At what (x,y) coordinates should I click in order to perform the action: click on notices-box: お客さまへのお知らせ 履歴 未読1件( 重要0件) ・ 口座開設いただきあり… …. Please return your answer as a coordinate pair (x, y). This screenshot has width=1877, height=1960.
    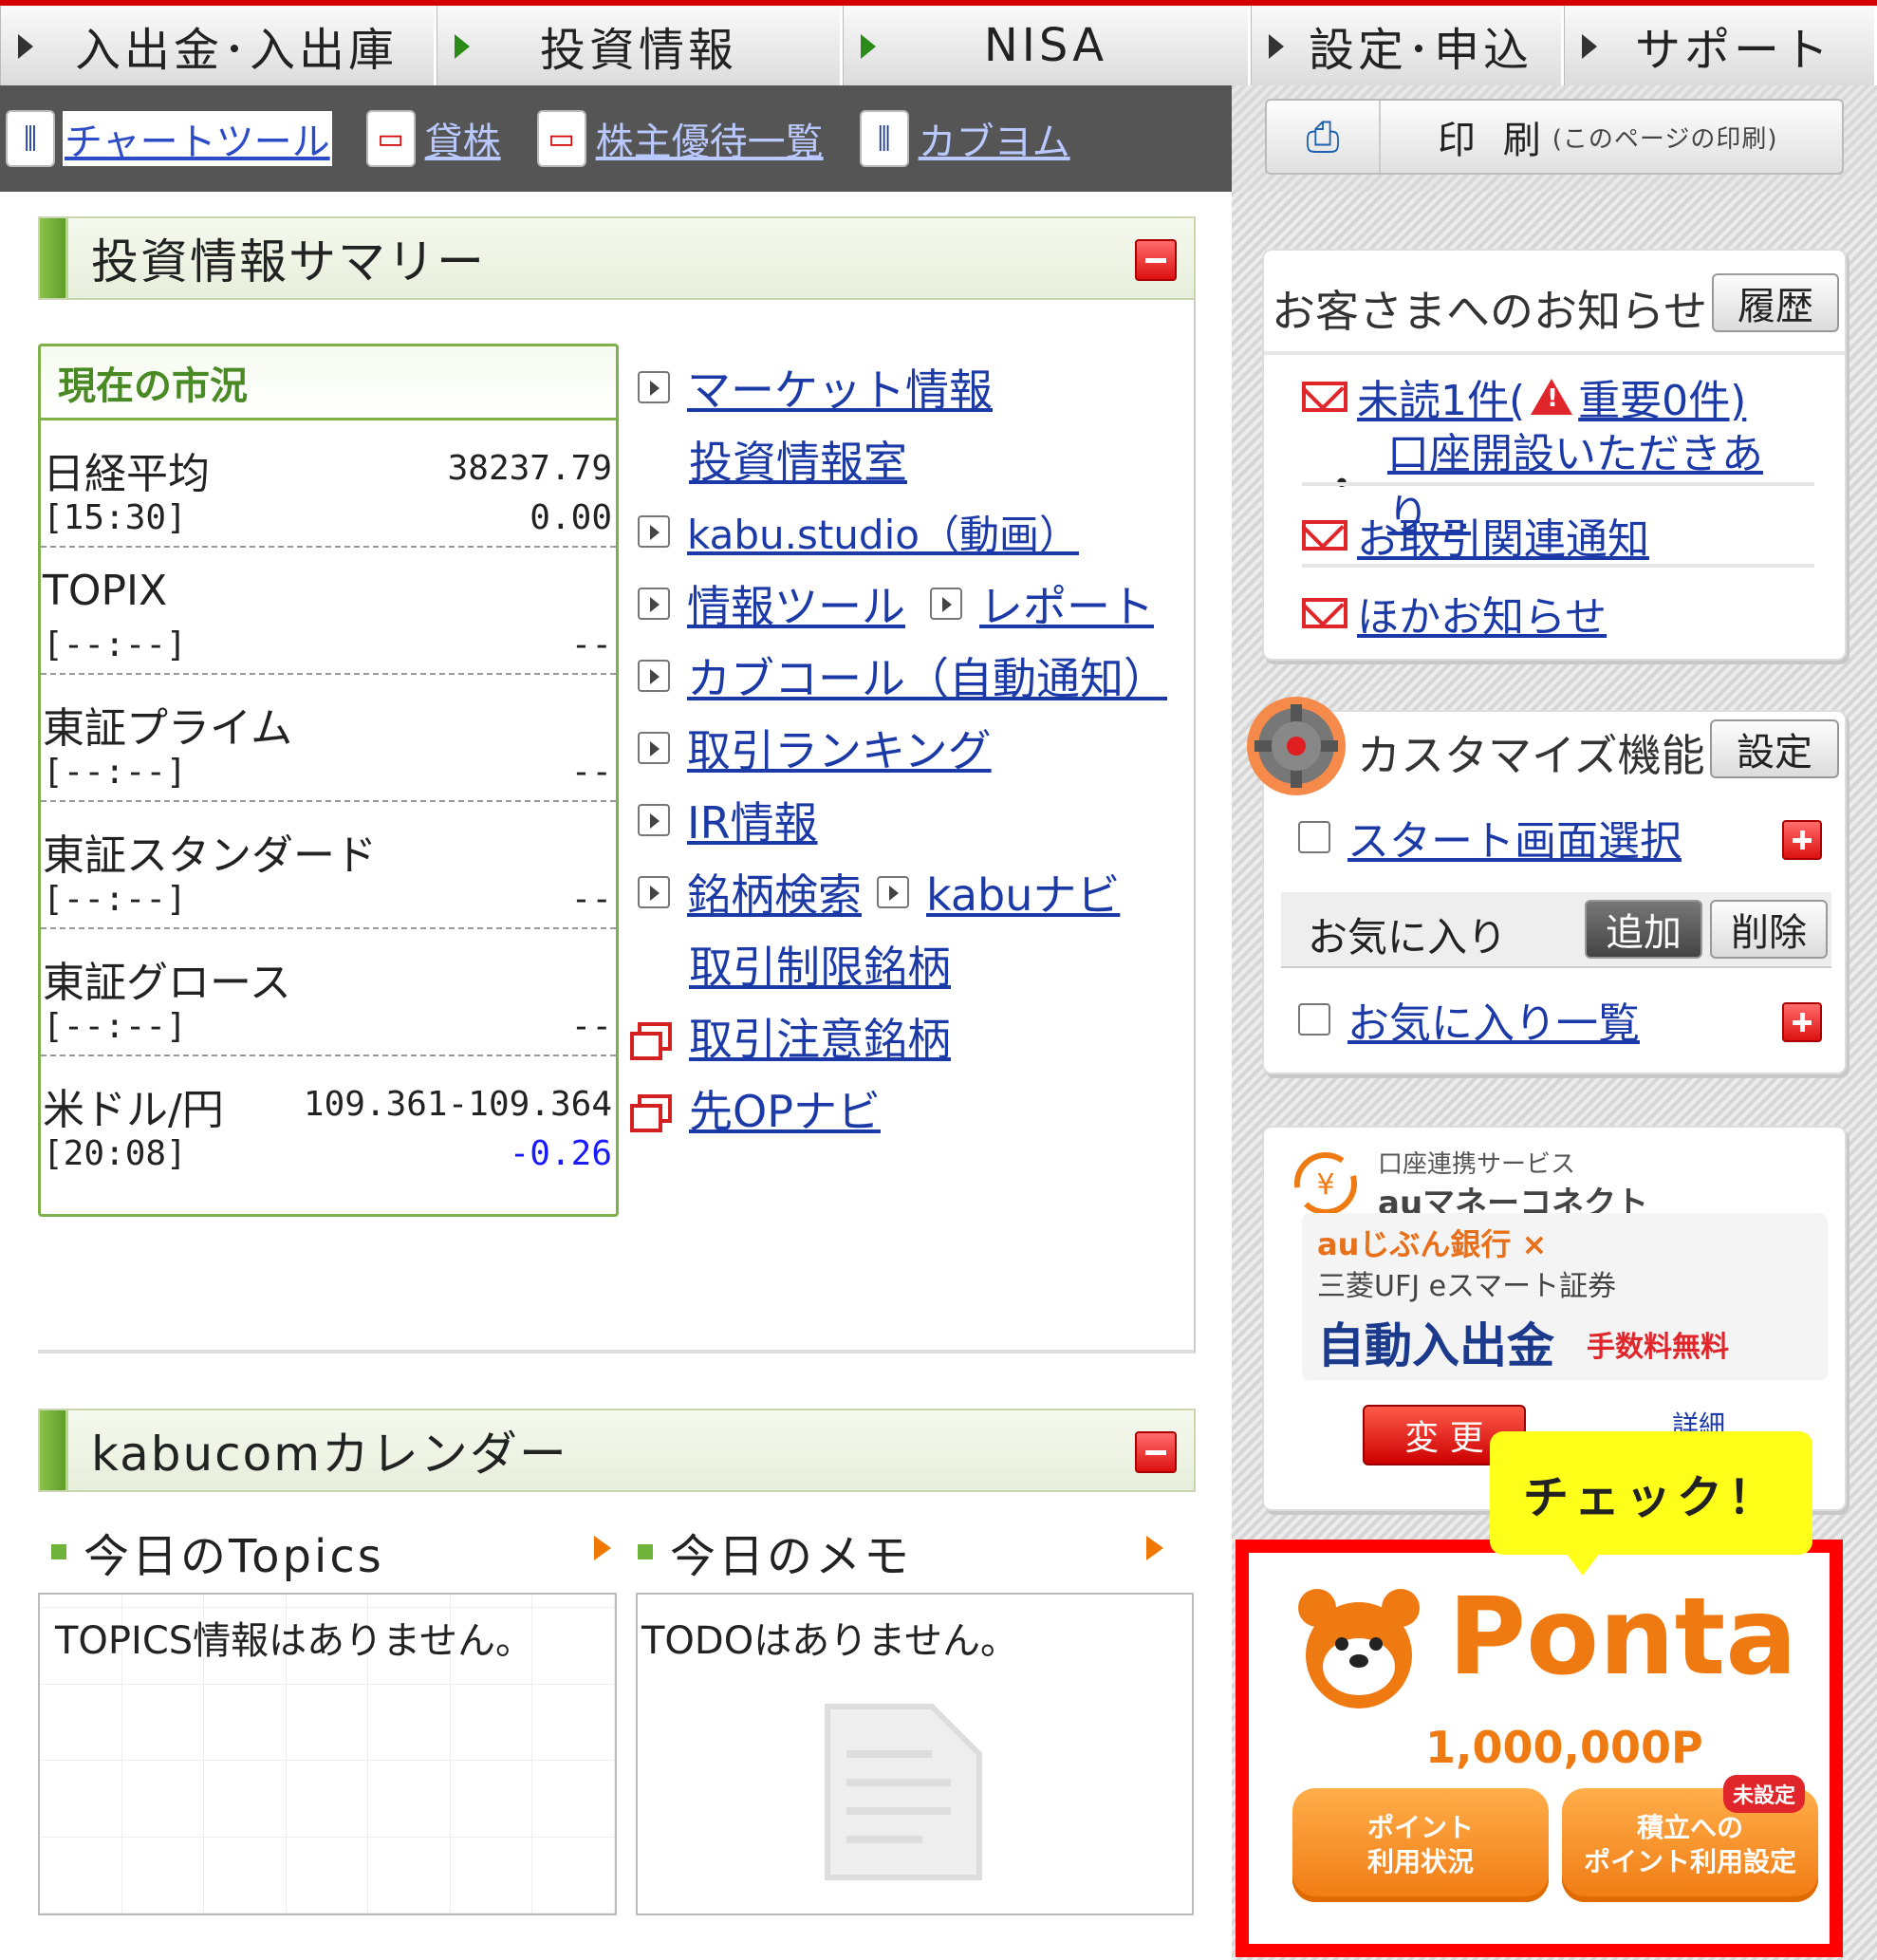
    Looking at the image, I should click on (1554, 455).